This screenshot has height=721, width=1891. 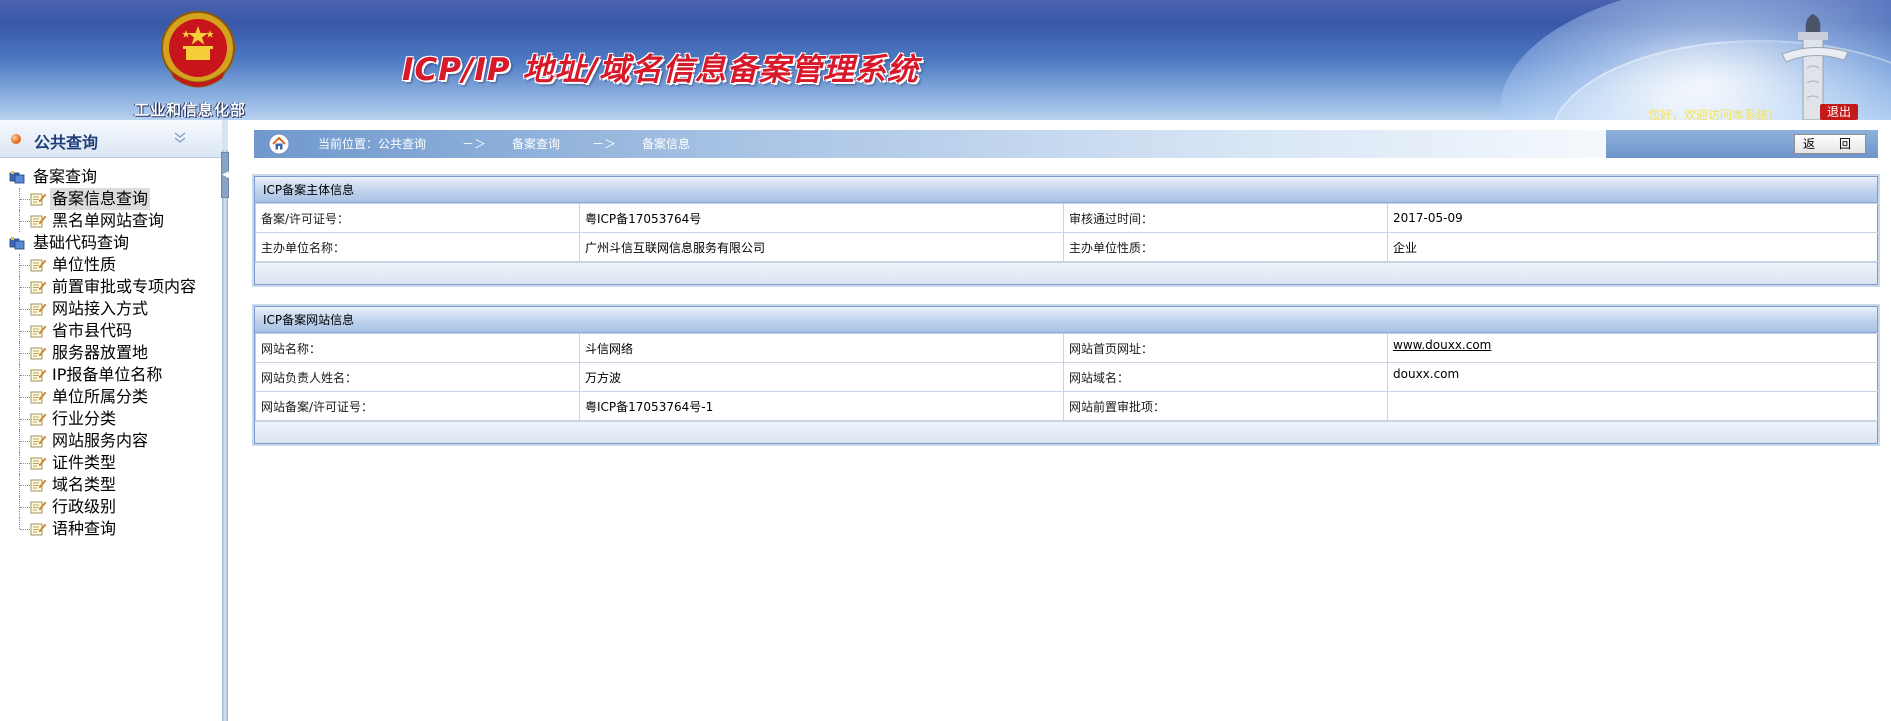 What do you see at coordinates (100, 352) in the screenshot?
I see `sidebar-item-label: 服务器放置地` at bounding box center [100, 352].